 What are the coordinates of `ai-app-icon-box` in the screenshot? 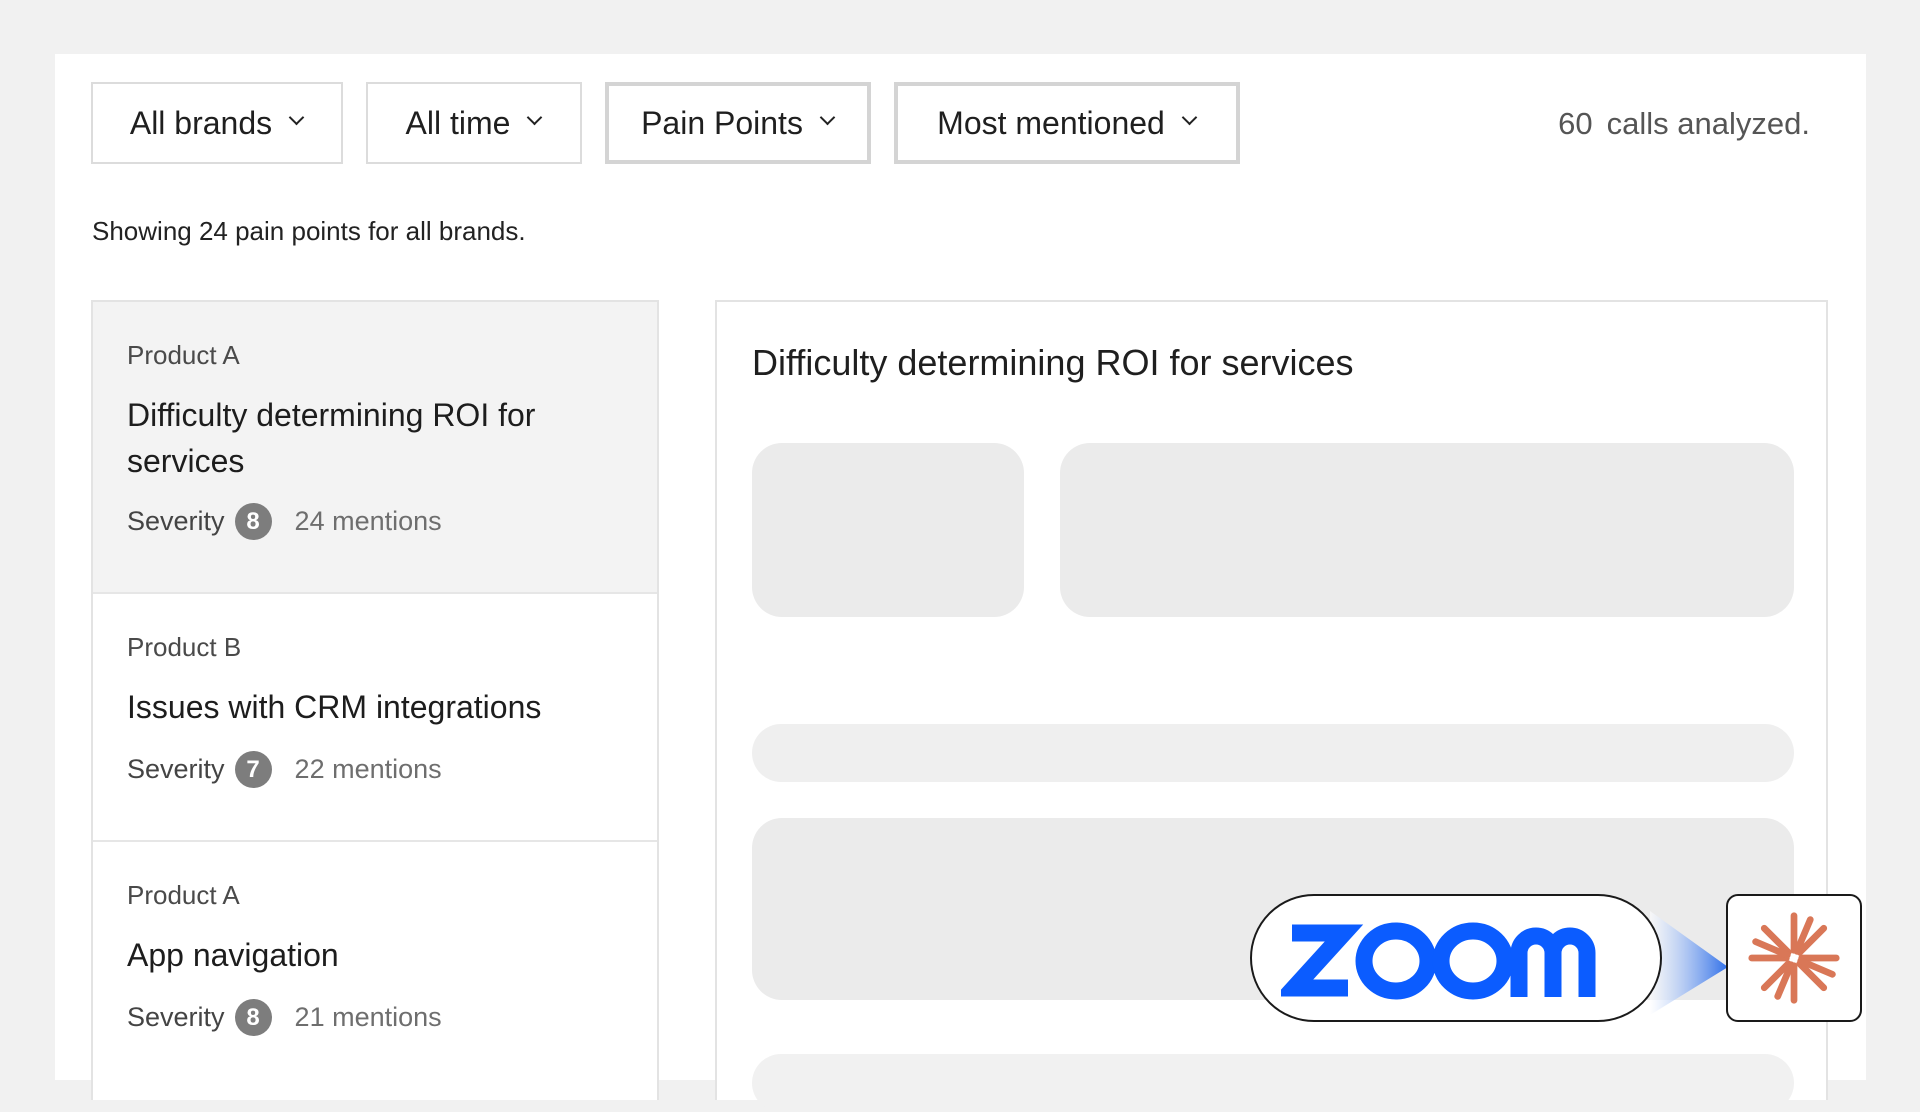 It's located at (1794, 958).